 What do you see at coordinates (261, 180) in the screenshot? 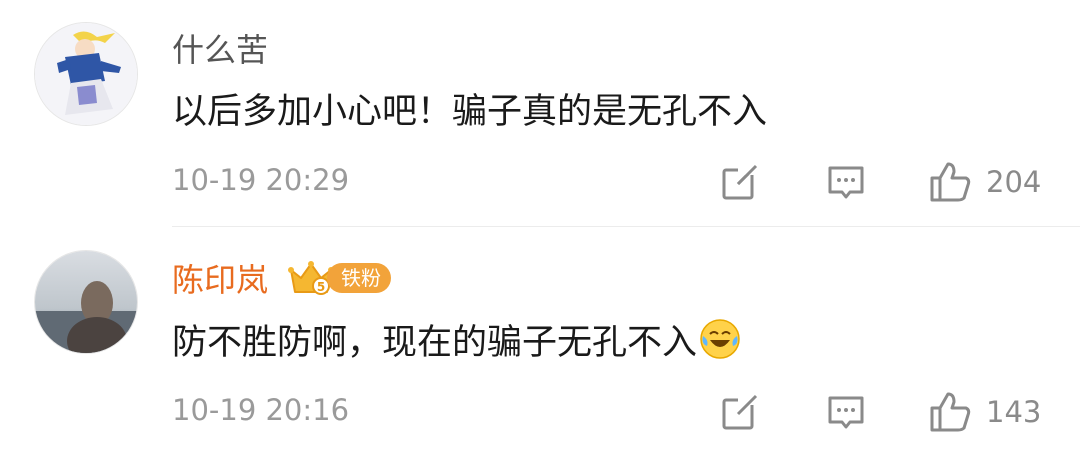
I see `timestamp: 10-19 20:29` at bounding box center [261, 180].